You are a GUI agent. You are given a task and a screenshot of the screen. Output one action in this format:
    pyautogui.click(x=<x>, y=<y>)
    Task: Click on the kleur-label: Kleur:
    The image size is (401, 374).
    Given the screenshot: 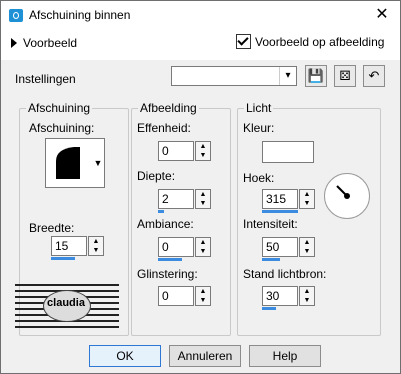 What is the action you would take?
    pyautogui.click(x=259, y=128)
    